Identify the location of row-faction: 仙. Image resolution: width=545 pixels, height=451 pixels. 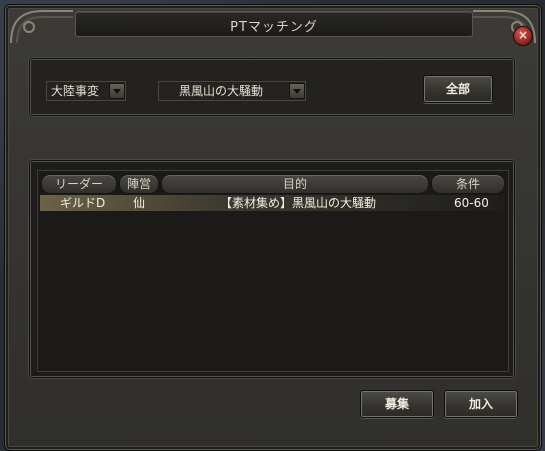
(139, 203).